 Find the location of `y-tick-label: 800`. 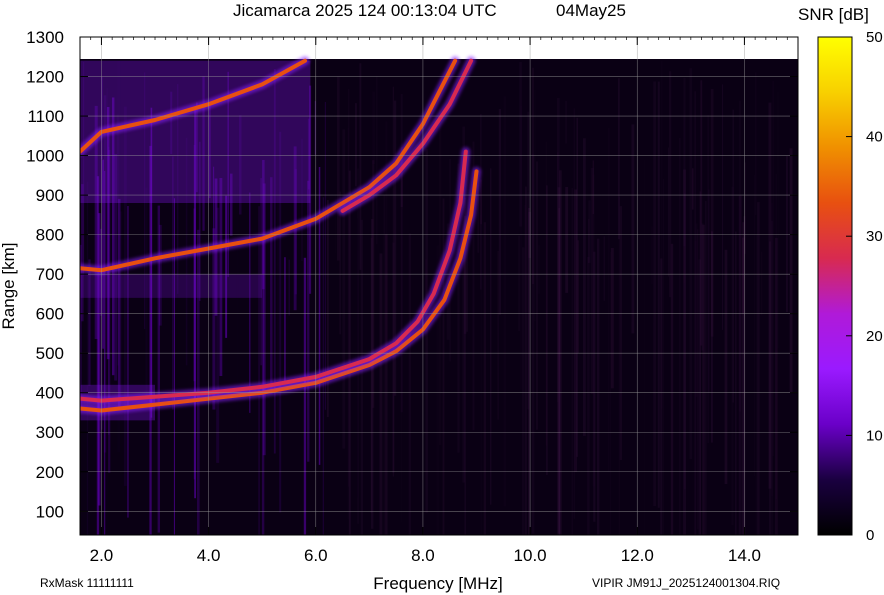

y-tick-label: 800 is located at coordinates (50, 235).